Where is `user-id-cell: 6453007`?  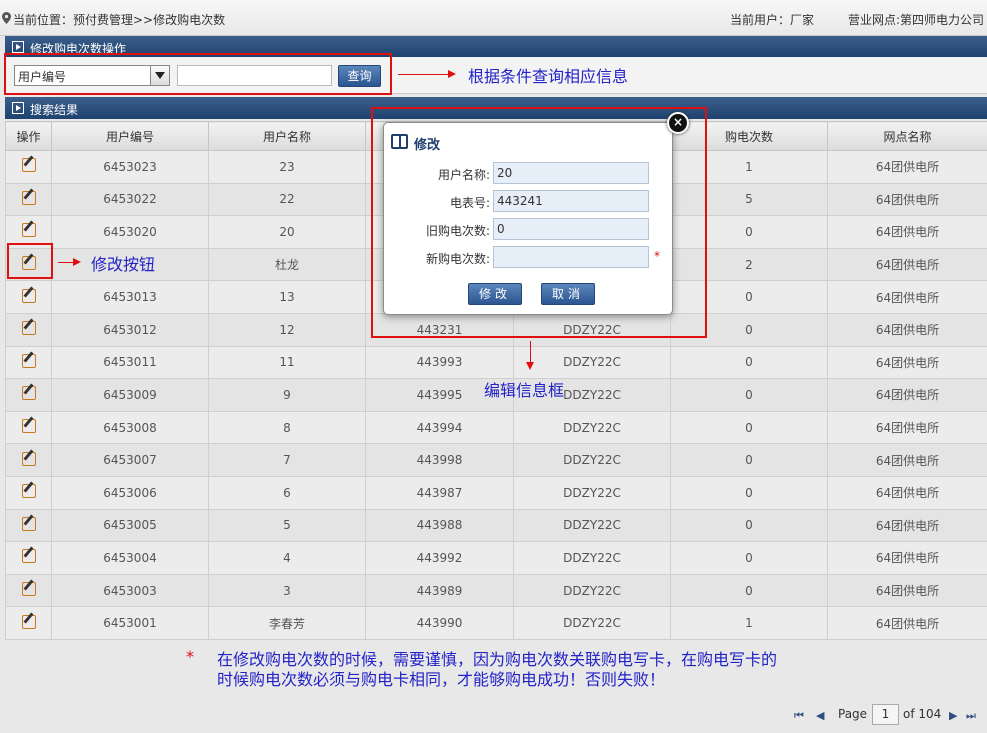
user-id-cell: 6453007 is located at coordinates (130, 460).